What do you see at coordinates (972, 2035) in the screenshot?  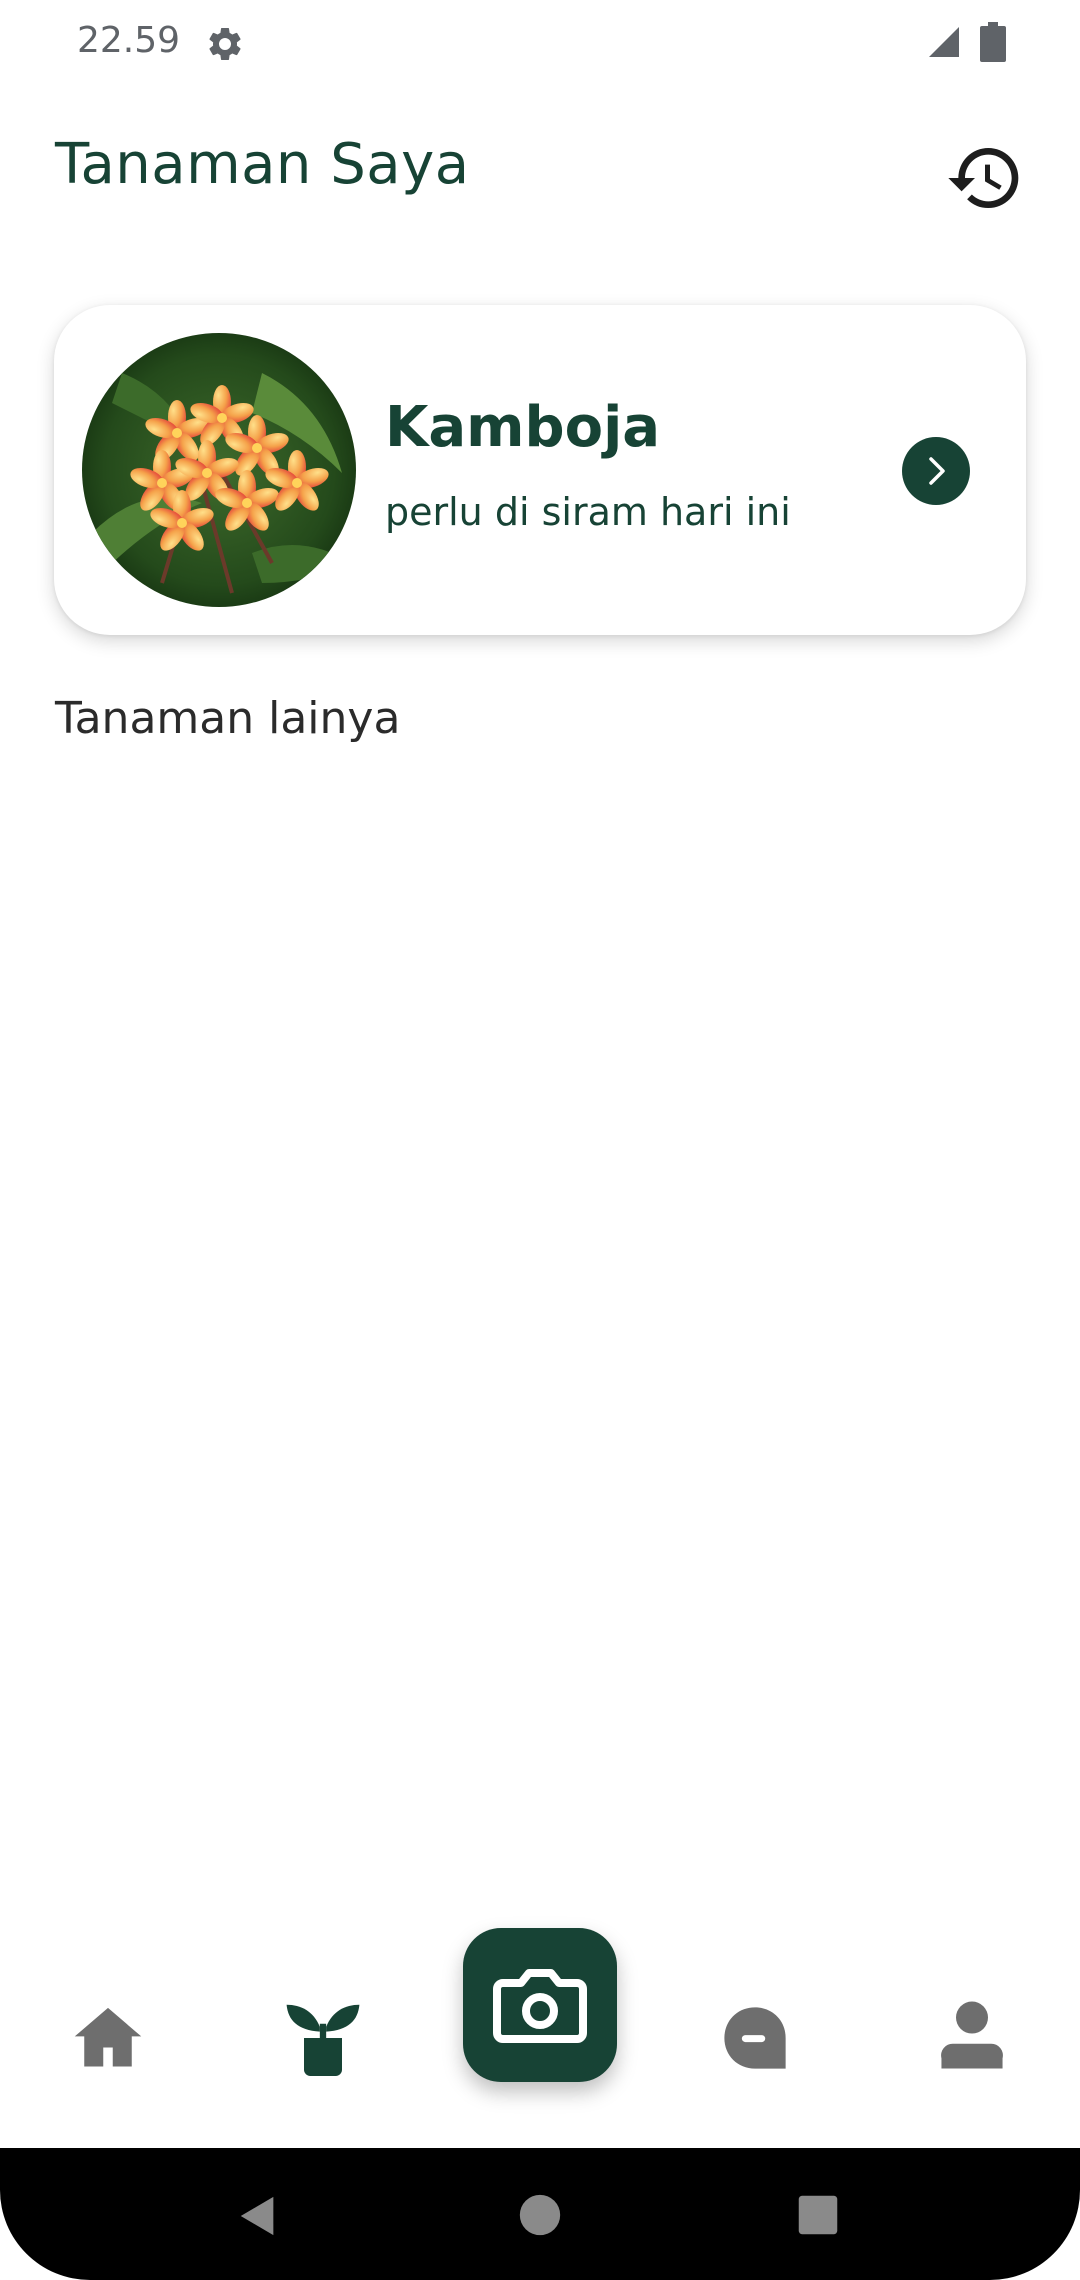 I see `profile-icon` at bounding box center [972, 2035].